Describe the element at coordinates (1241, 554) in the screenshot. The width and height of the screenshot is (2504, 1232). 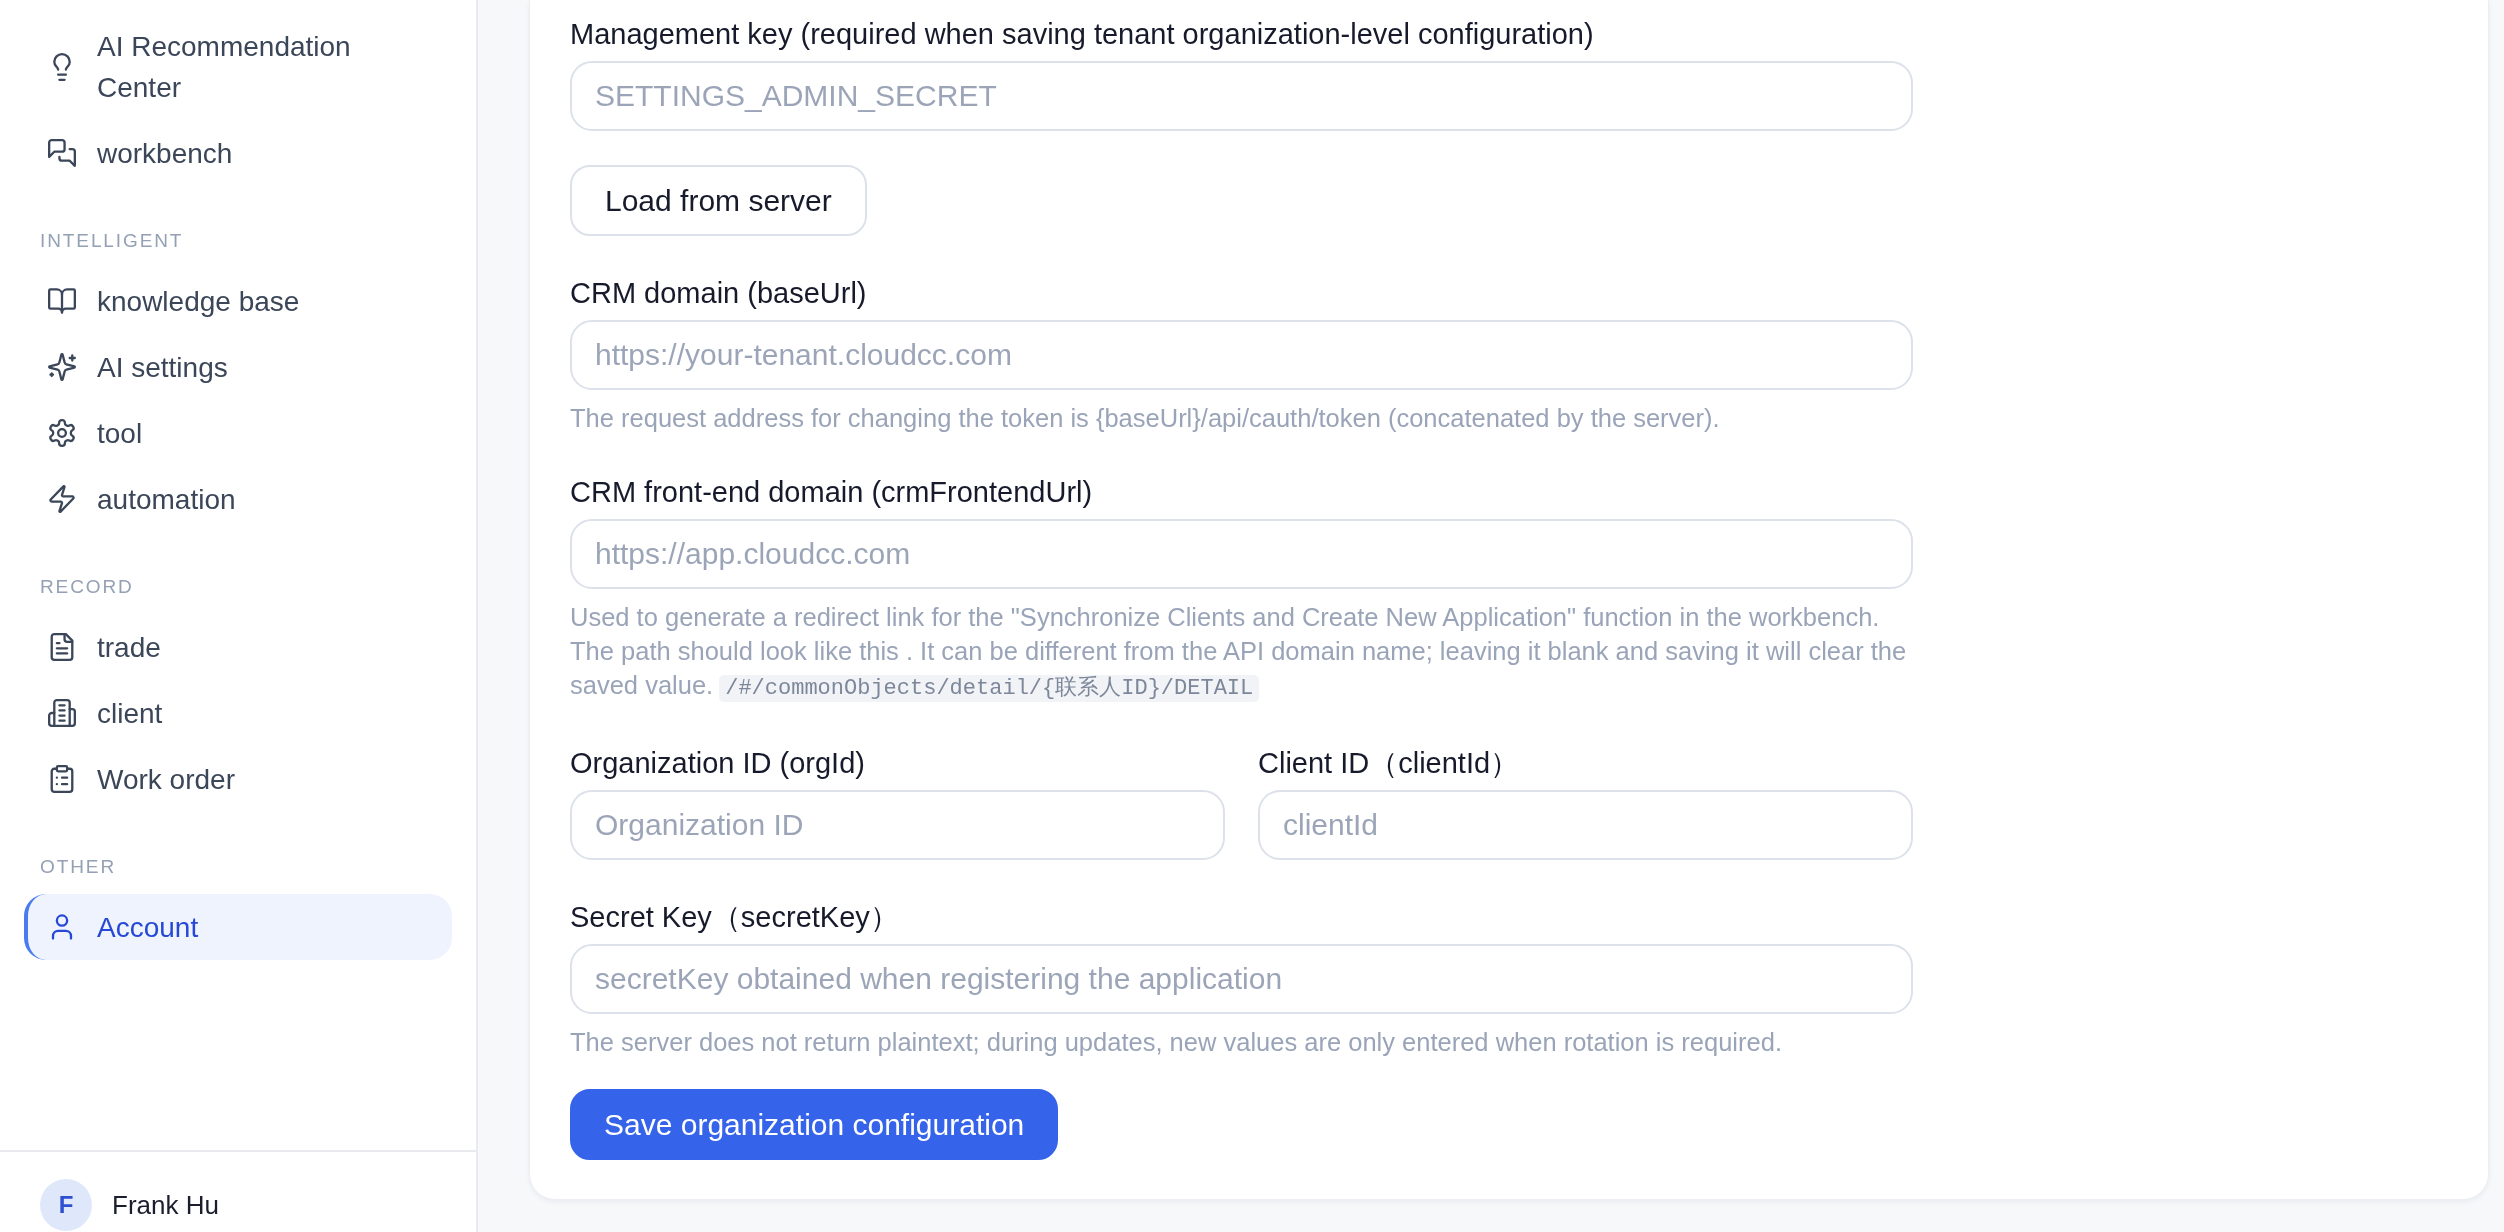
I see `input-field: https://app.cloudcc.com` at that location.